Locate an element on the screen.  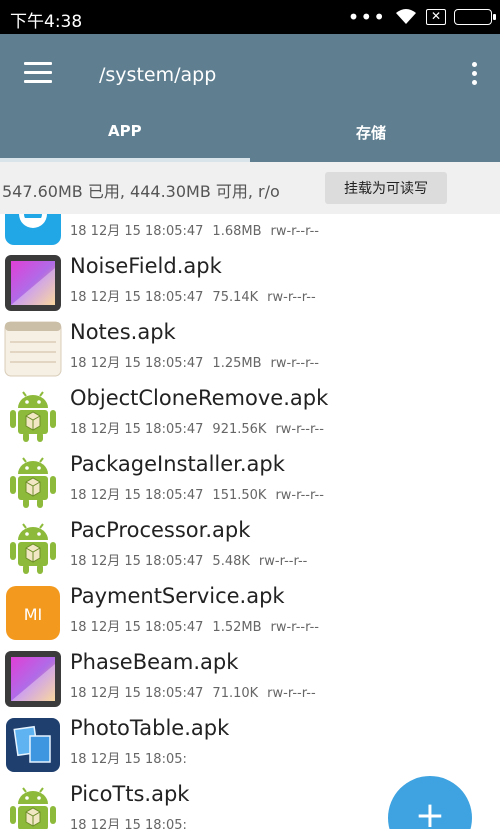
file-size: 5.48K is located at coordinates (231, 561).